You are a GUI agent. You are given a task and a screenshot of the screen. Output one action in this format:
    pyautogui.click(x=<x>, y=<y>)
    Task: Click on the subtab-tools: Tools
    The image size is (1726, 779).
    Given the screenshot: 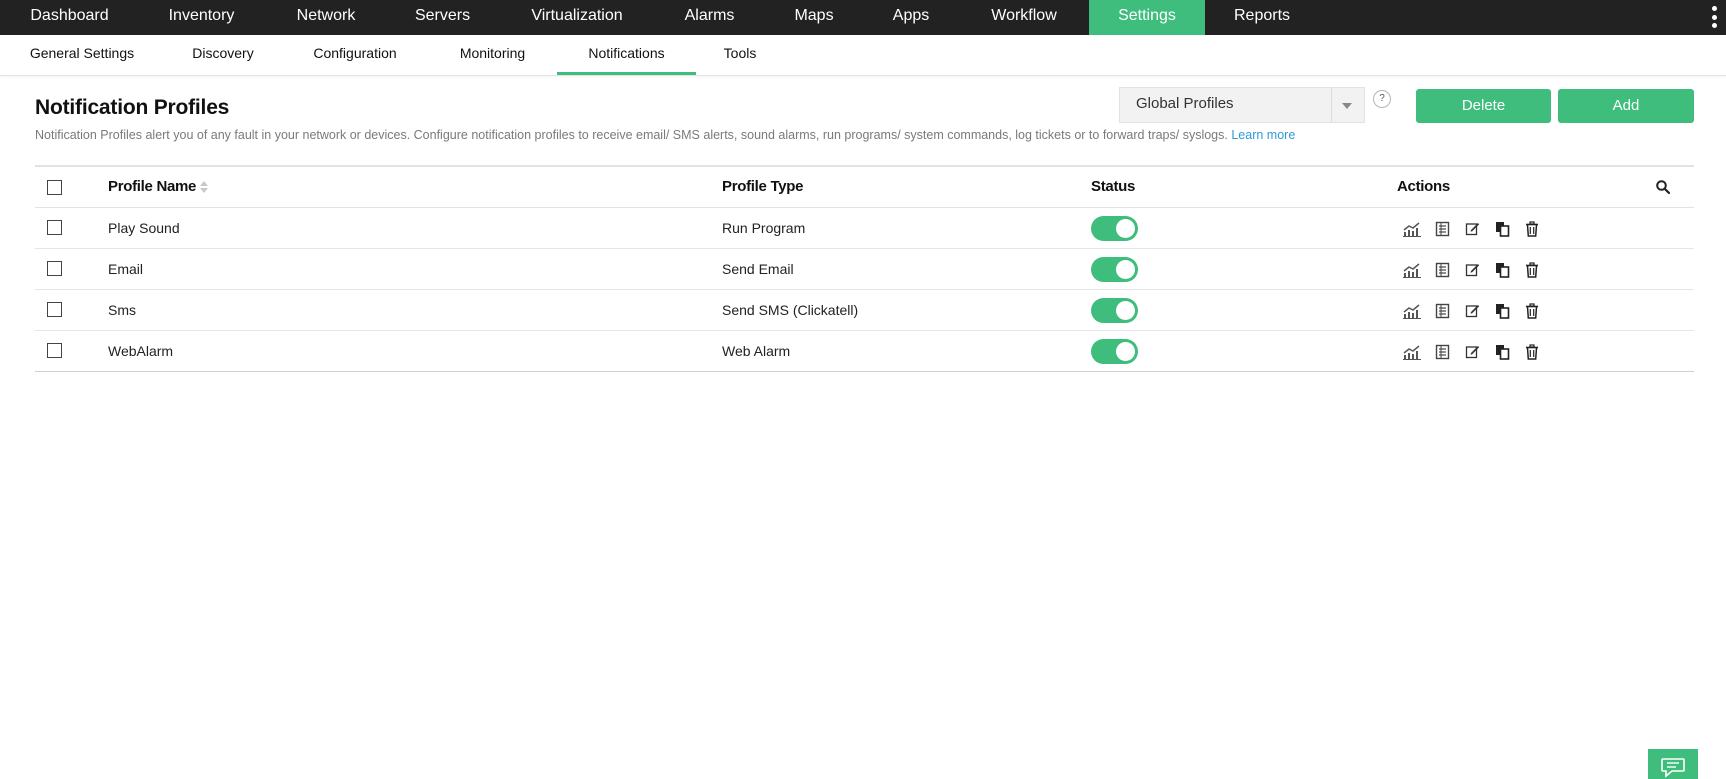 What is the action you would take?
    pyautogui.click(x=740, y=55)
    